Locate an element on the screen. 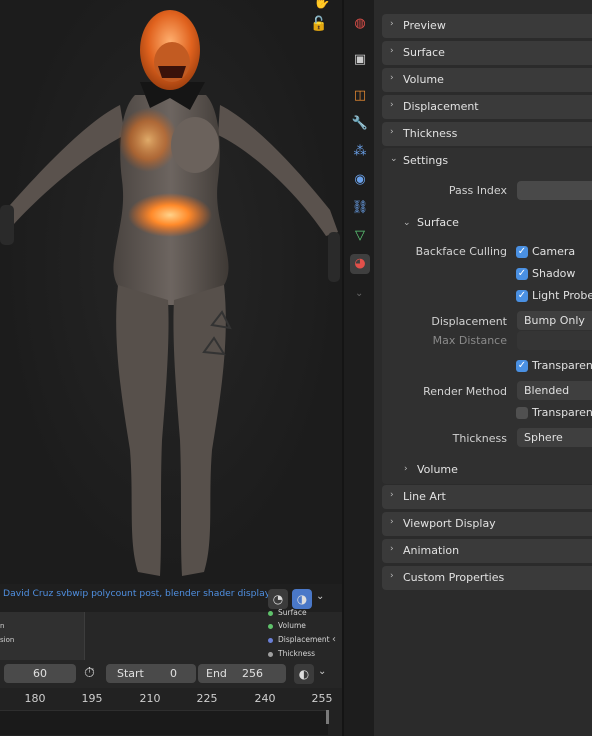  material-icon: ◕ is located at coordinates (360, 264).